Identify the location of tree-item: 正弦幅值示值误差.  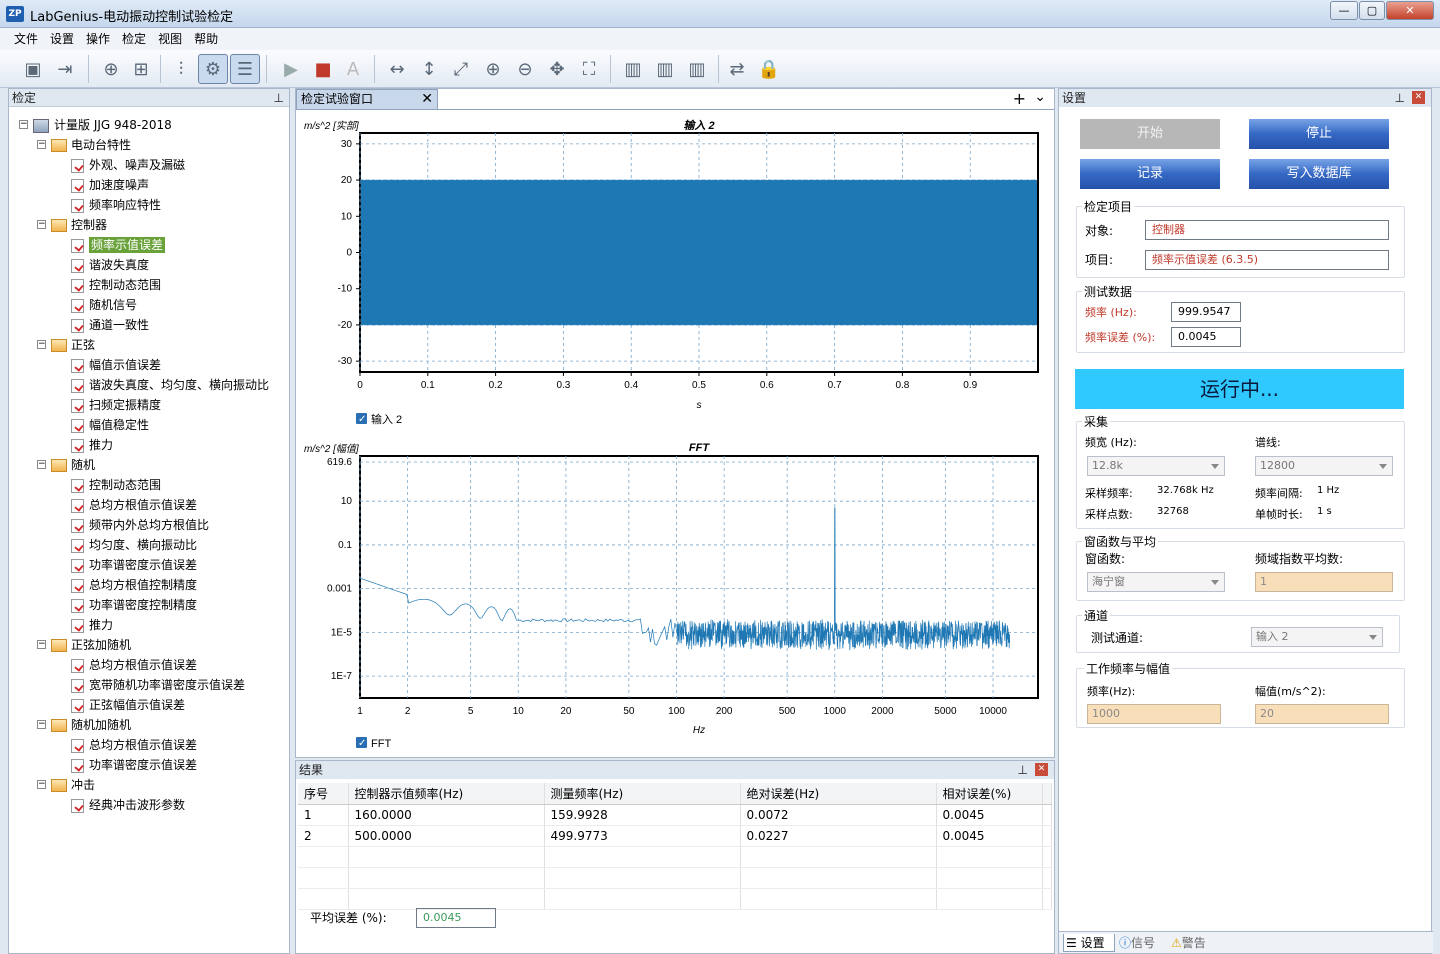
(128, 705).